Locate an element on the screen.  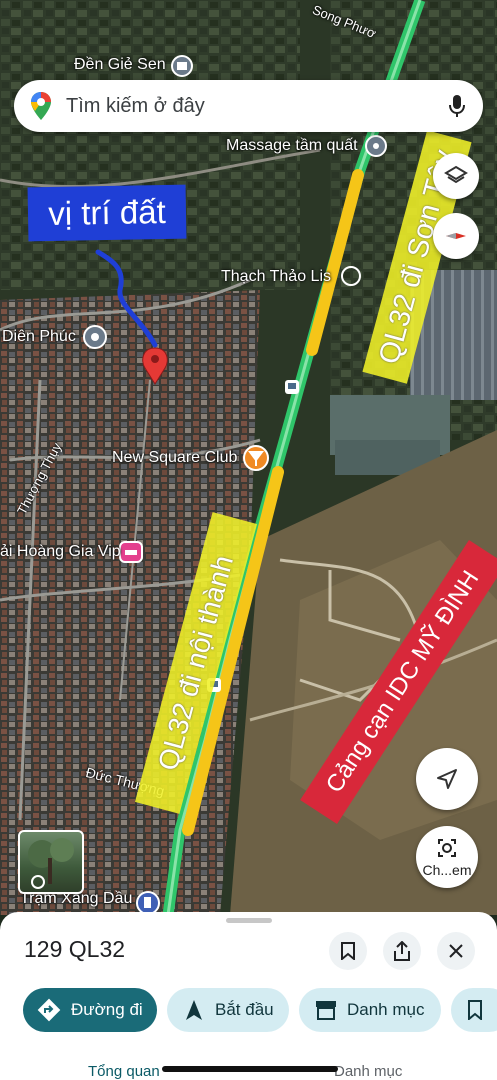
lens-search-button: Ch...em is located at coordinates (447, 857).